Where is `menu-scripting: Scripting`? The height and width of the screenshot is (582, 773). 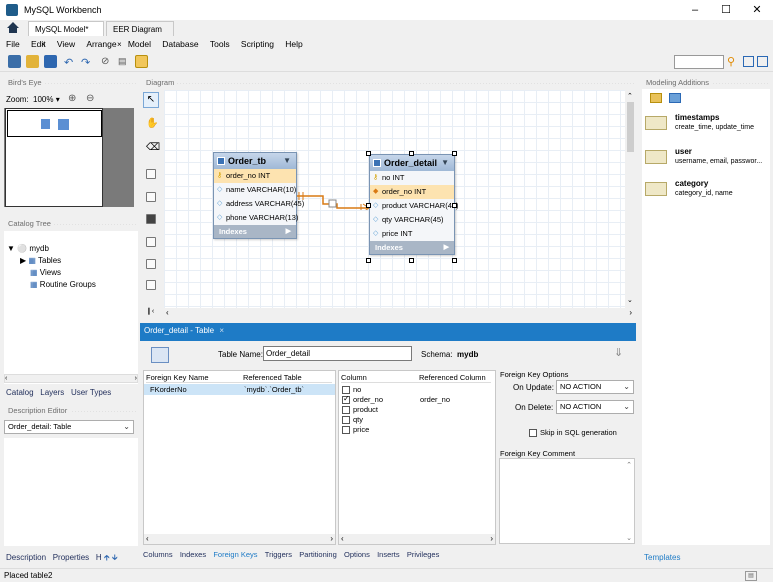 menu-scripting: Scripting is located at coordinates (257, 44).